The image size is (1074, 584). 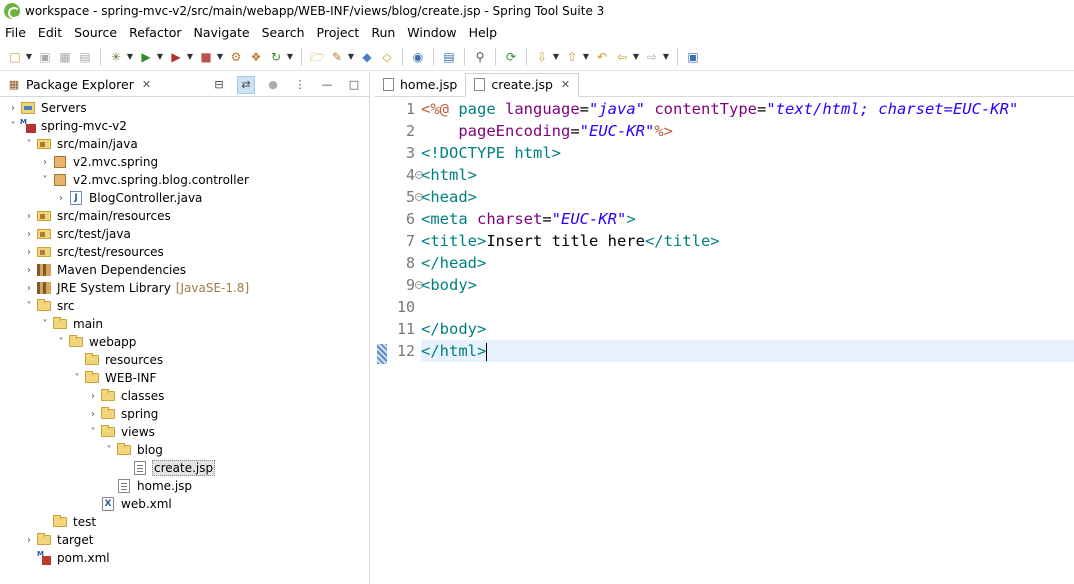 What do you see at coordinates (95, 32) in the screenshot?
I see `menu-source: Source` at bounding box center [95, 32].